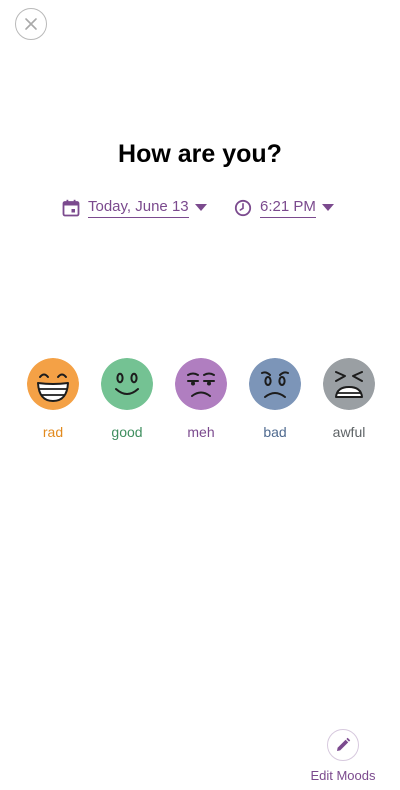  I want to click on close-button, so click(31, 24).